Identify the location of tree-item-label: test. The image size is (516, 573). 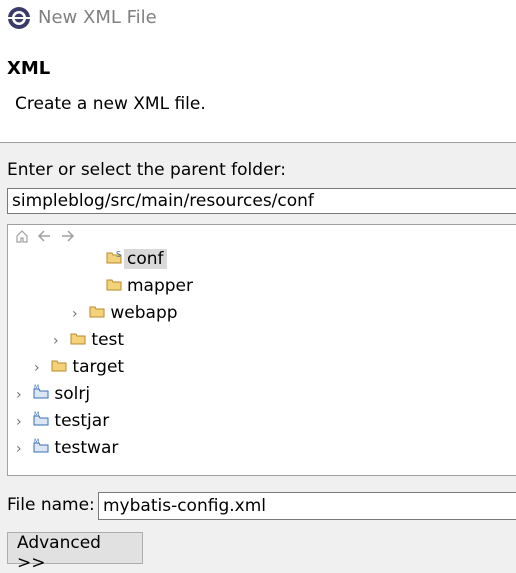
(108, 340).